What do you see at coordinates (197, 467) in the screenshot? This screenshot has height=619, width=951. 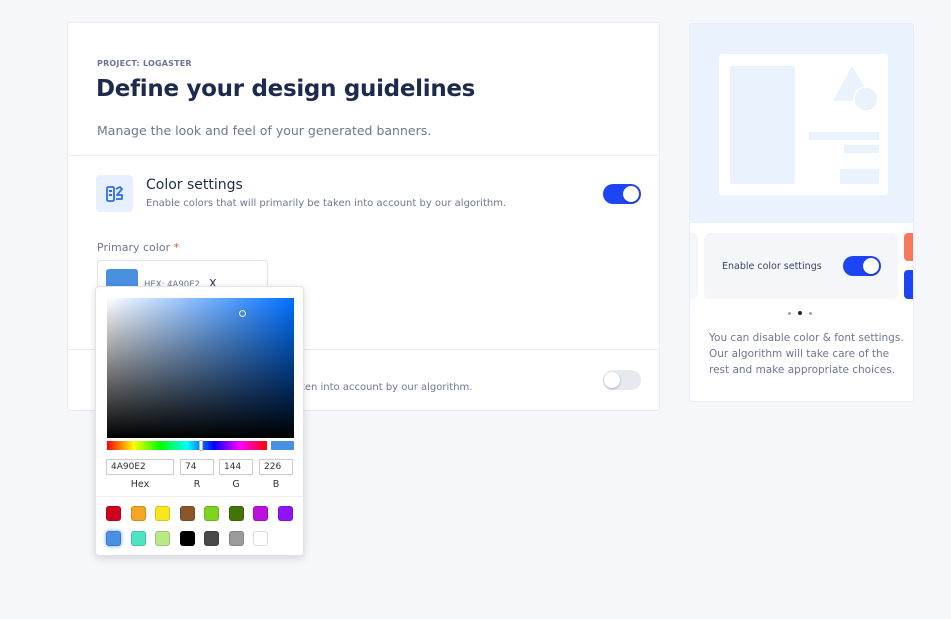 I see `r-input` at bounding box center [197, 467].